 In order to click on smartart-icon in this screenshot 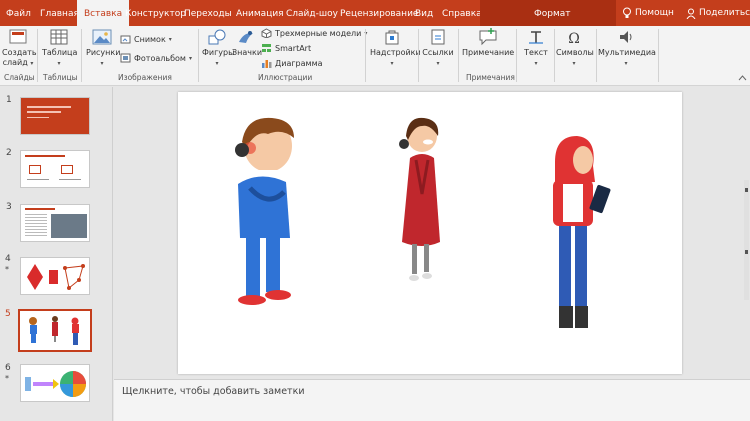, I will do `click(266, 48)`.